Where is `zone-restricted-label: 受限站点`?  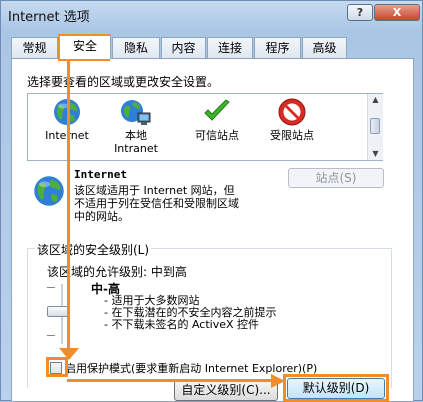 zone-restricted-label: 受限站点 is located at coordinates (292, 135).